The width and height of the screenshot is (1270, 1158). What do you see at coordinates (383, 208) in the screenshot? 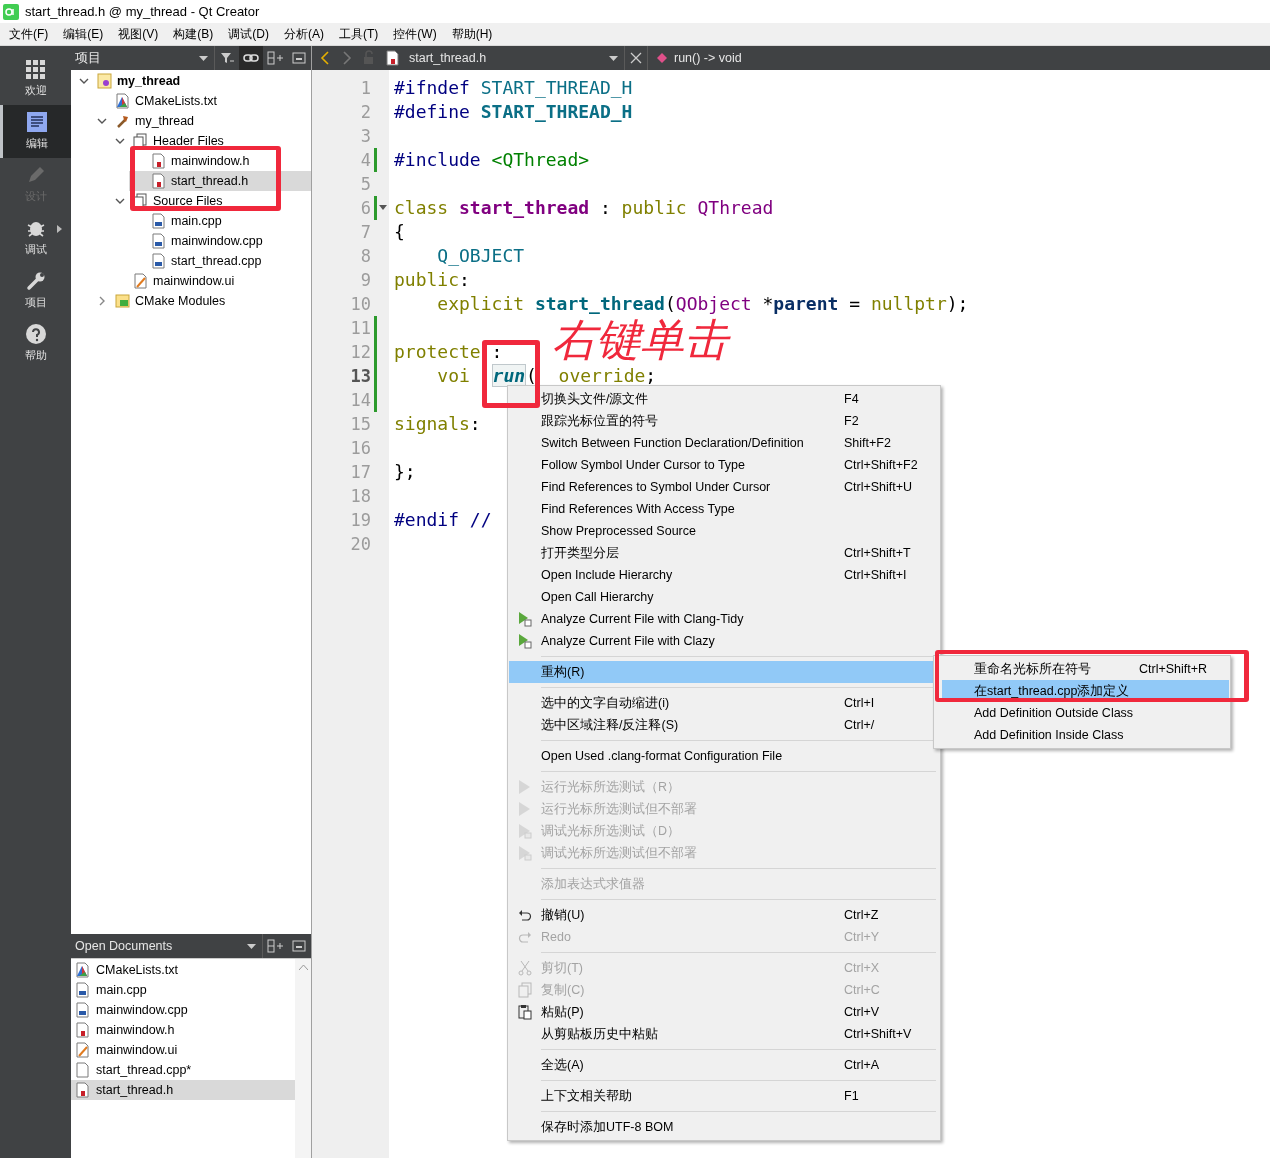
I see `fold-arrow-icon` at bounding box center [383, 208].